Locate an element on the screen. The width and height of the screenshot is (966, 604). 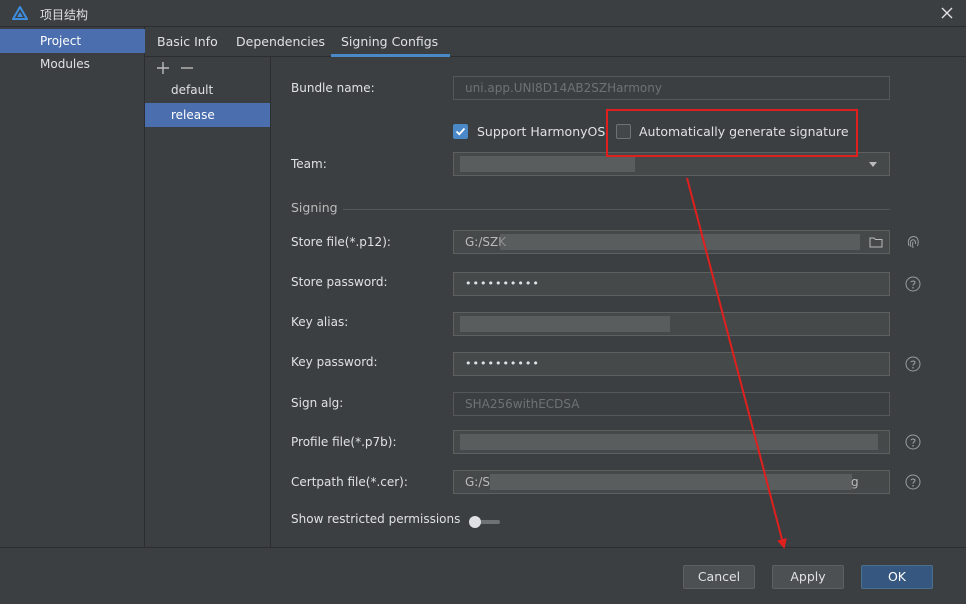
certpath-file-field: G:/S g is located at coordinates (671, 482).